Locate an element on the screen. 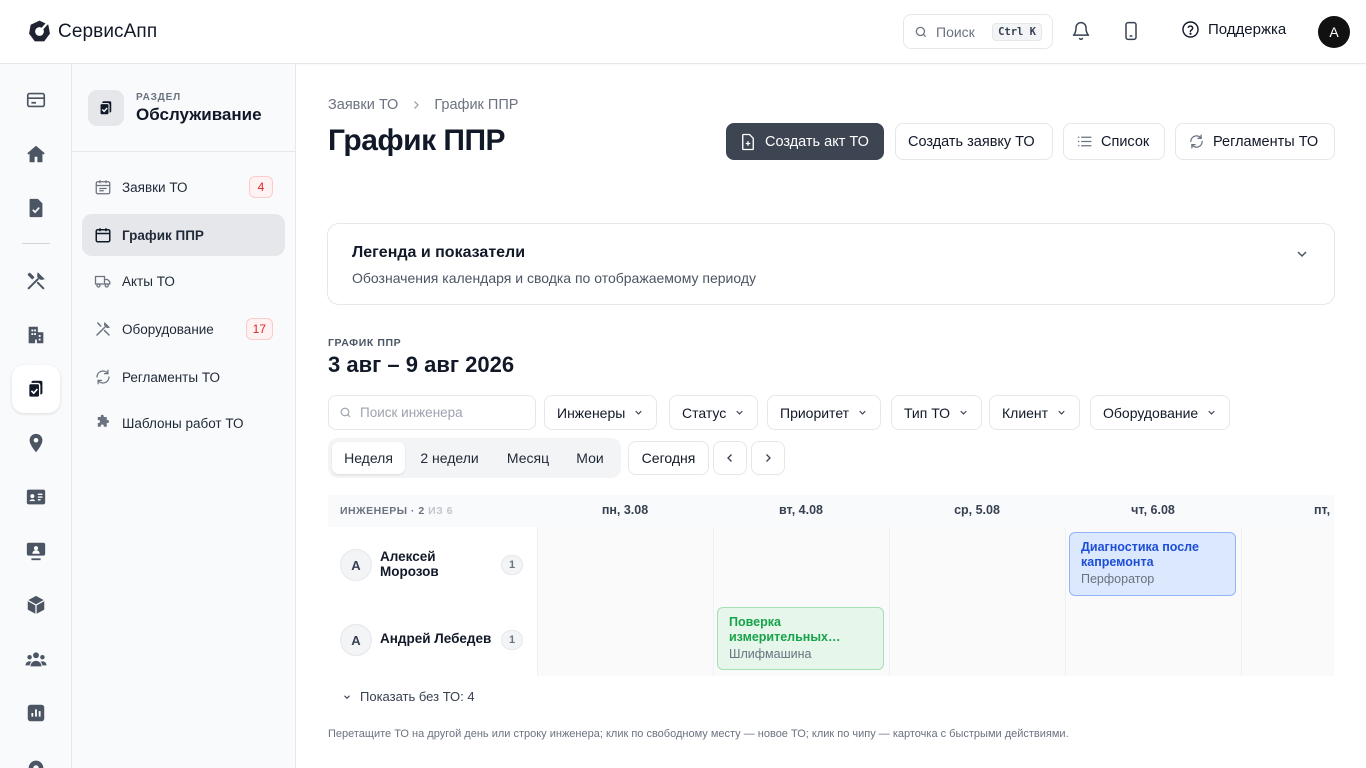  sidebar-item-regulations: Регламенты ТО is located at coordinates (183, 377).